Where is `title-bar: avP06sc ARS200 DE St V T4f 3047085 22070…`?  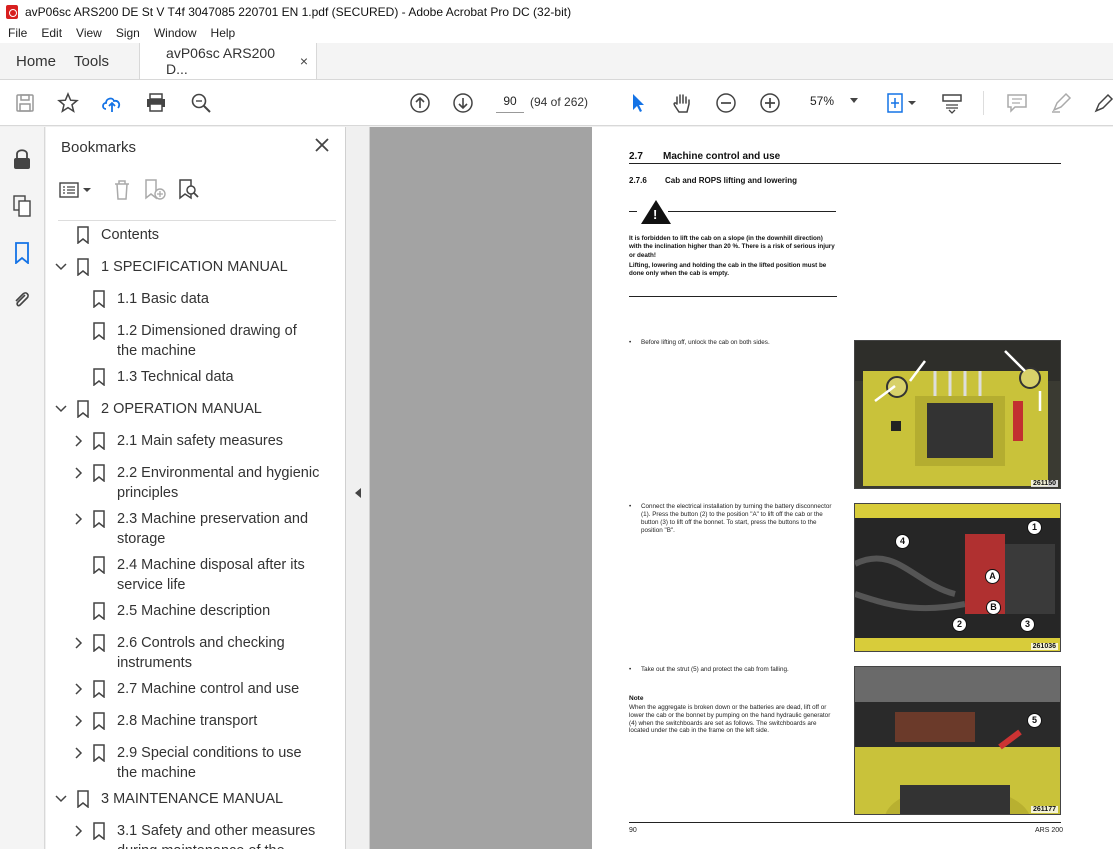 title-bar: avP06sc ARS200 DE St V T4f 3047085 22070… is located at coordinates (556, 11).